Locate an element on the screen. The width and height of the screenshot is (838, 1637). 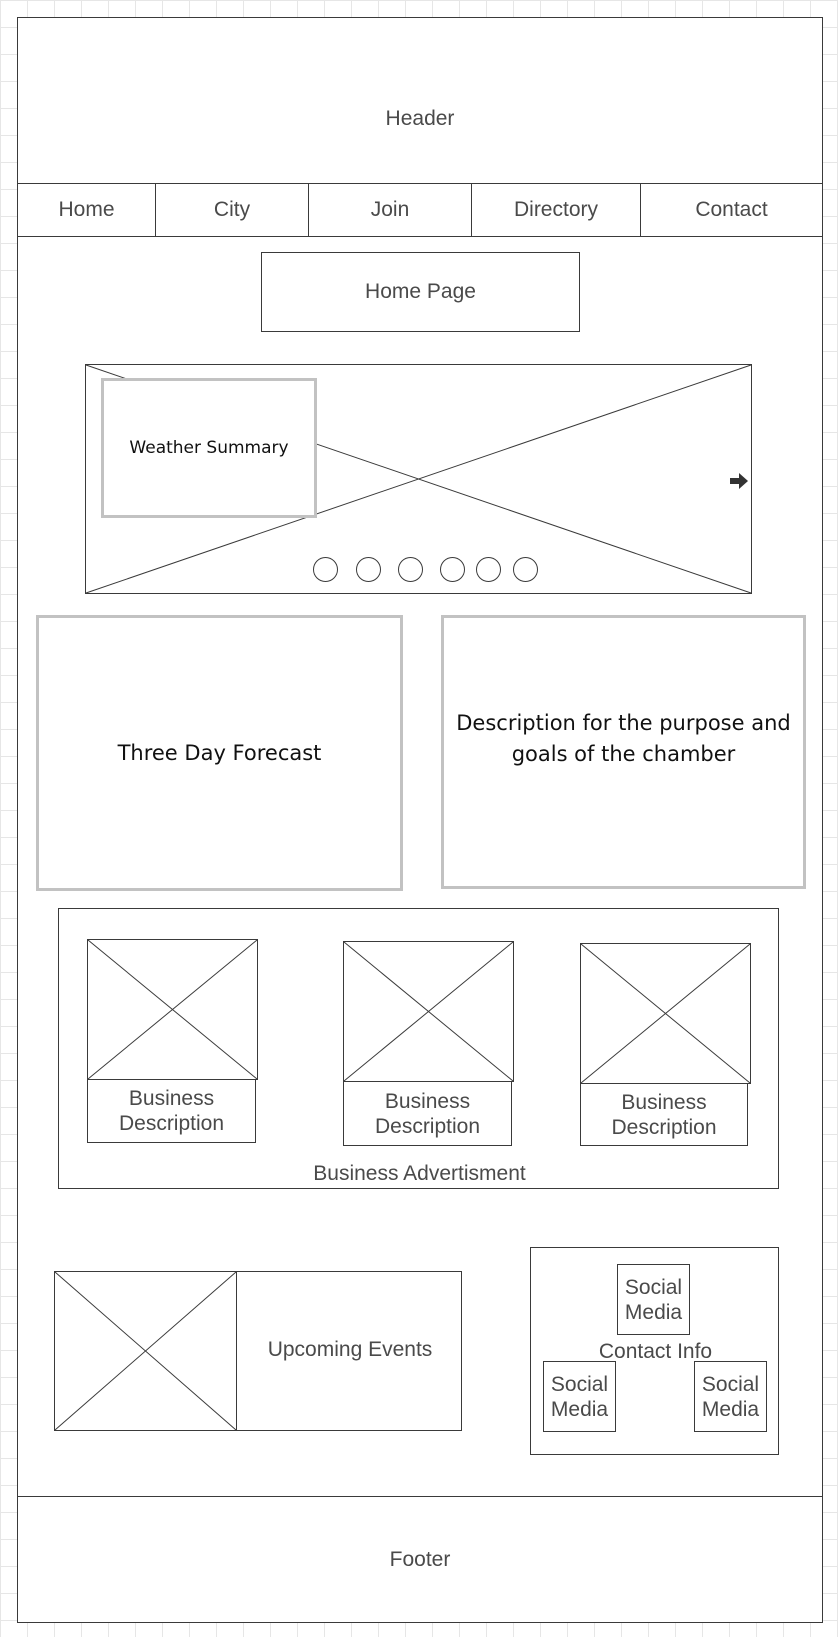
three-day-forecast: Three Day Forecast is located at coordinates (219, 753).